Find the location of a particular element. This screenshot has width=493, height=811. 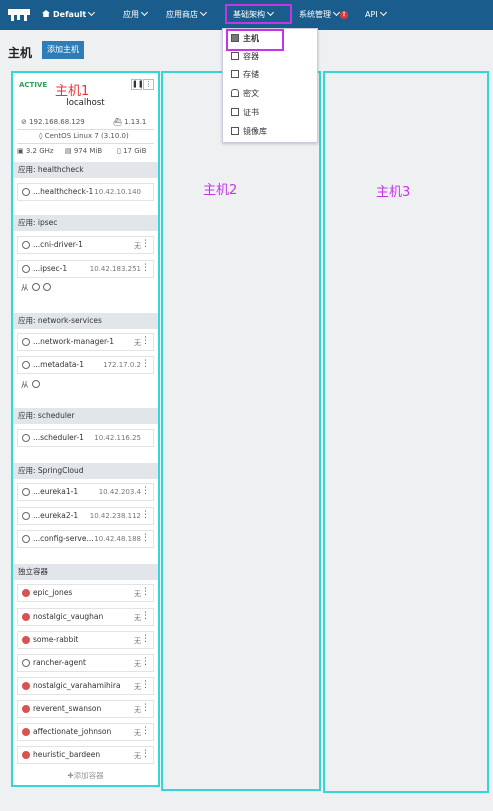

alert-icon: ! is located at coordinates (344, 15).